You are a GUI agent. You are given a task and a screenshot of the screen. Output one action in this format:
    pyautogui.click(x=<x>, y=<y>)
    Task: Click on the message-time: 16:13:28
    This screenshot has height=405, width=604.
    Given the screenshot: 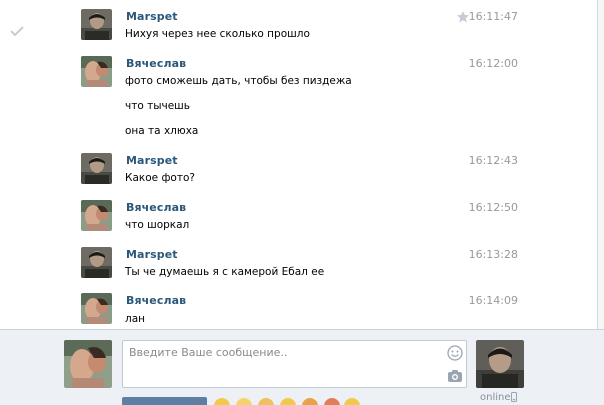 What is the action you would take?
    pyautogui.click(x=493, y=254)
    